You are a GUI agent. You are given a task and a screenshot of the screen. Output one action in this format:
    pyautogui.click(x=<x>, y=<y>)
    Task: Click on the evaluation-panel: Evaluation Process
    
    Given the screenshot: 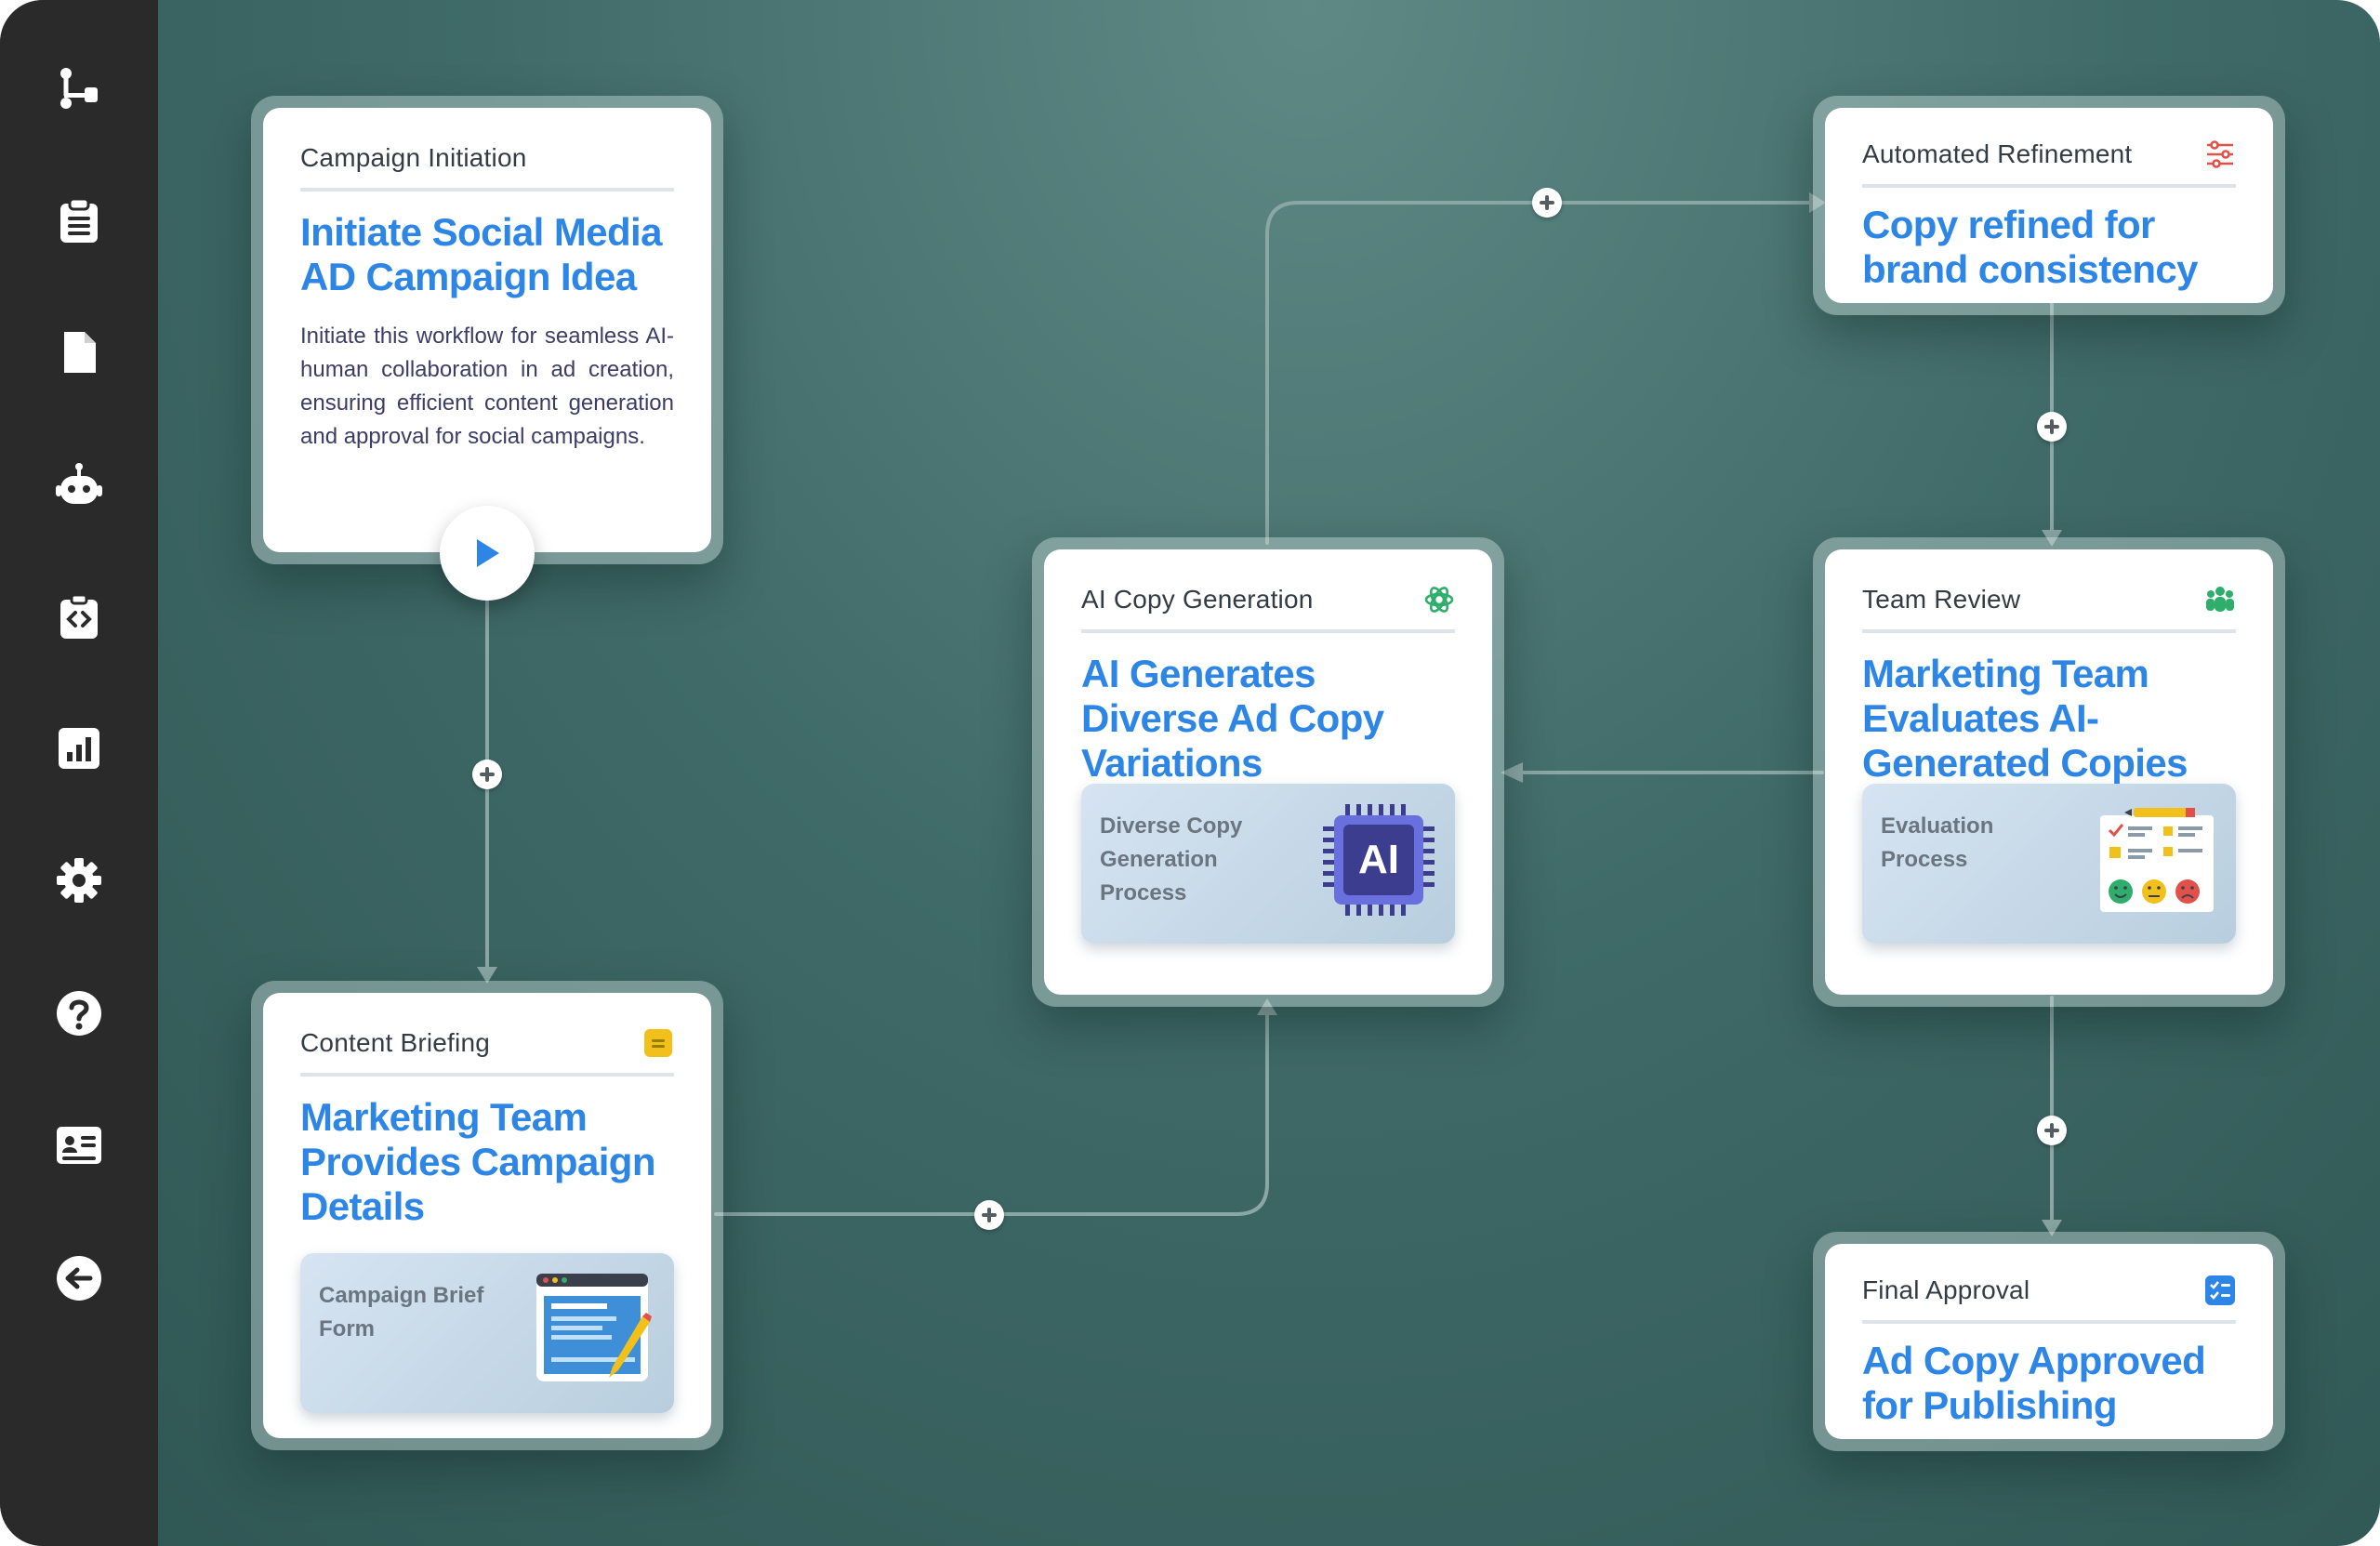 What is the action you would take?
    pyautogui.click(x=2049, y=864)
    